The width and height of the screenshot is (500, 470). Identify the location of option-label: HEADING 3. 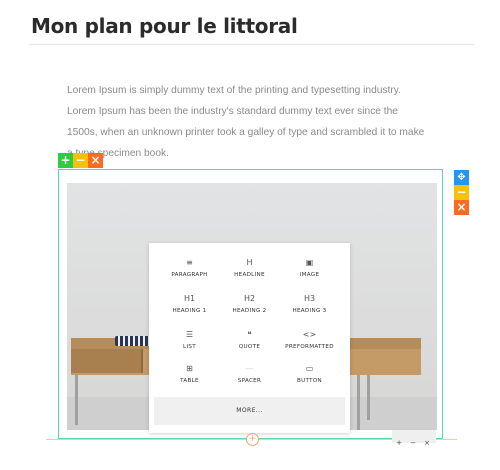
(309, 311).